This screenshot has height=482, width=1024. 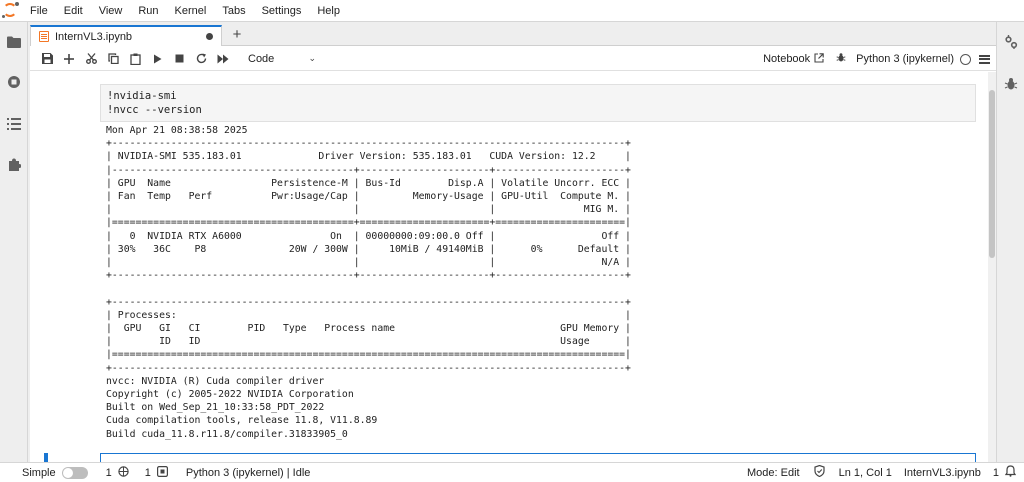 I want to click on menu-kernel: Kernel, so click(x=191, y=11).